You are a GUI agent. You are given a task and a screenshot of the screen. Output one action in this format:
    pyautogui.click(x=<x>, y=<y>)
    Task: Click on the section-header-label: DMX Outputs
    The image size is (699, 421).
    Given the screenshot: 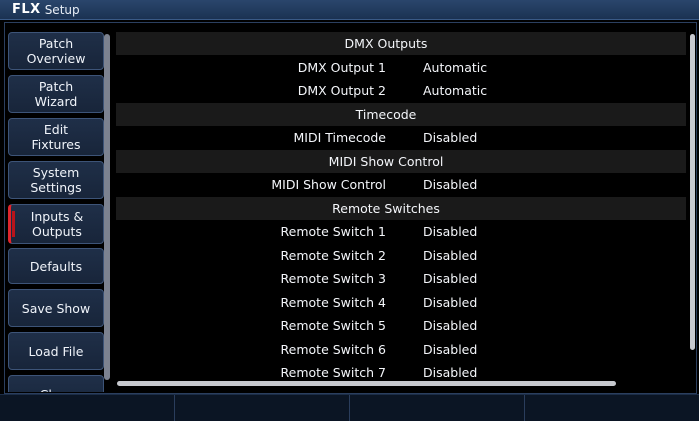 What is the action you would take?
    pyautogui.click(x=386, y=43)
    